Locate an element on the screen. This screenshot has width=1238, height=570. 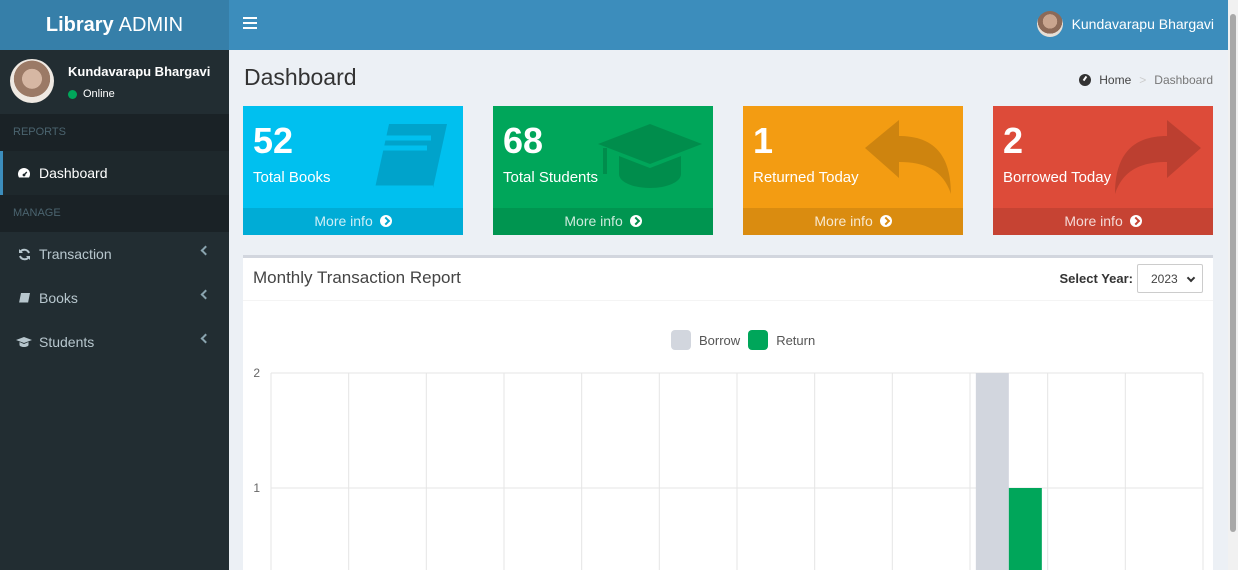
chart-legend: Borrow Return is located at coordinates (747, 340).